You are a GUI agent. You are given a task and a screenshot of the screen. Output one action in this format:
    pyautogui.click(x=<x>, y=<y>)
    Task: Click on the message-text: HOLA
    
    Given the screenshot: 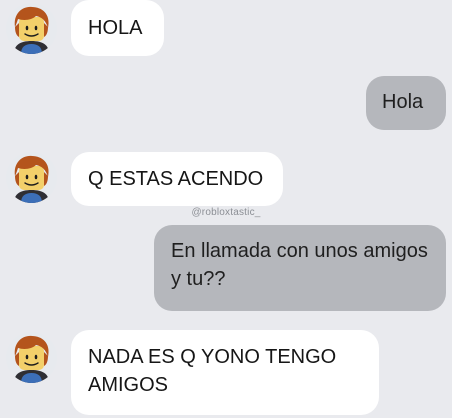 What is the action you would take?
    pyautogui.click(x=115, y=28)
    